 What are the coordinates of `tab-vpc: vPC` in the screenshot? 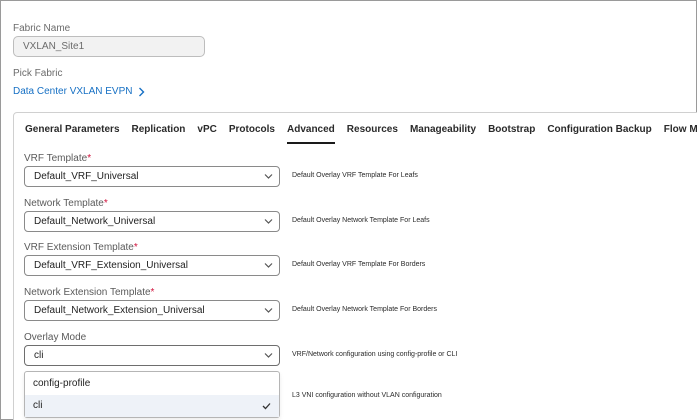 It's located at (206, 134).